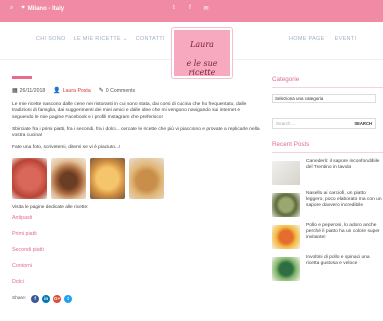 The image size is (383, 321). Describe the element at coordinates (136, 266) in the screenshot. I see `category-link-contorni: Contorni` at that location.